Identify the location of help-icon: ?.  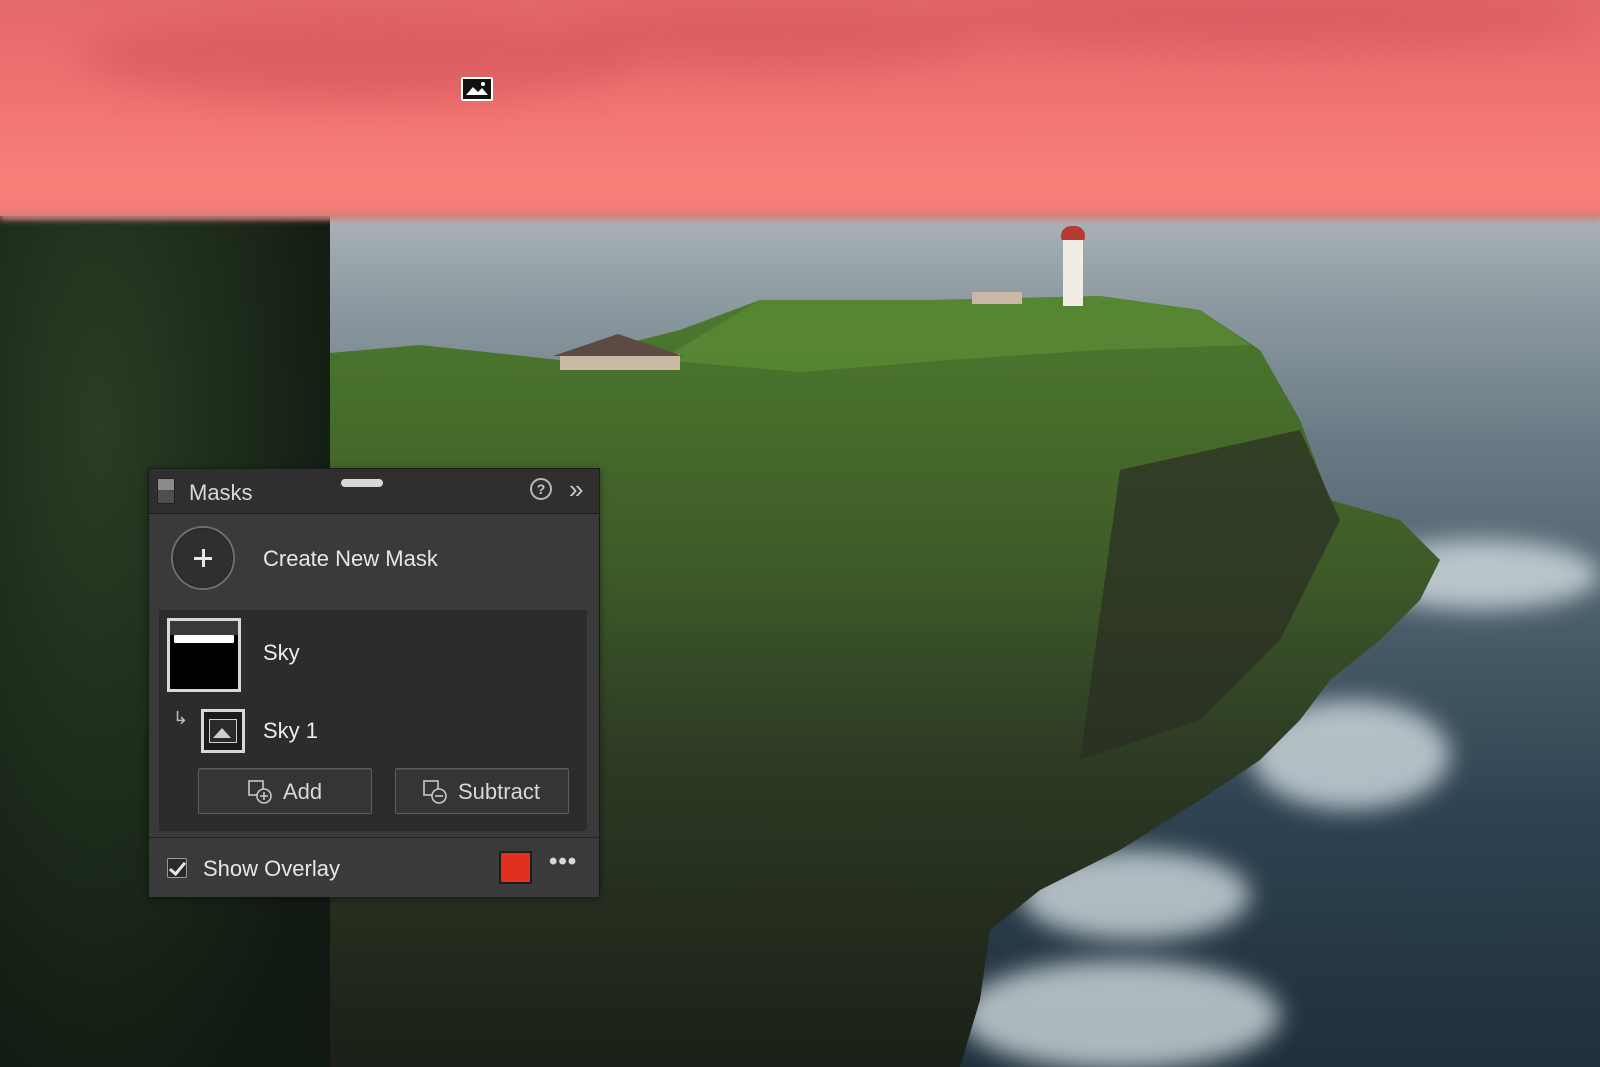
(541, 489).